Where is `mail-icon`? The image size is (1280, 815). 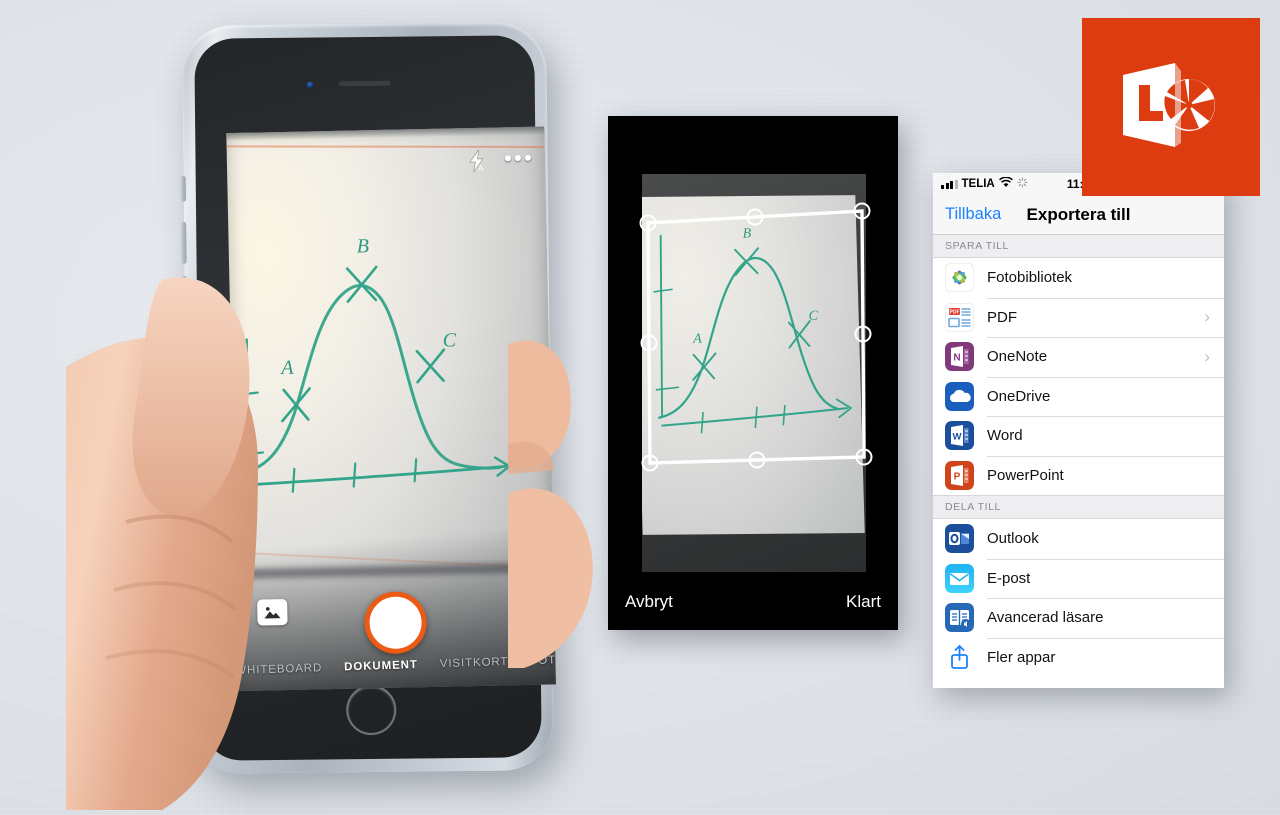 mail-icon is located at coordinates (959, 578).